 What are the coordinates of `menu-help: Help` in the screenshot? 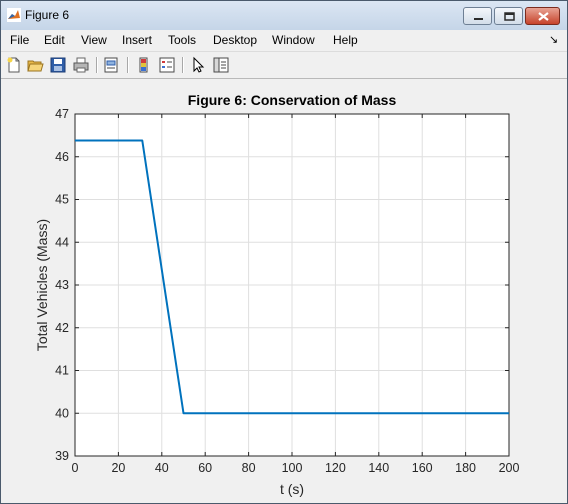 It's located at (345, 40).